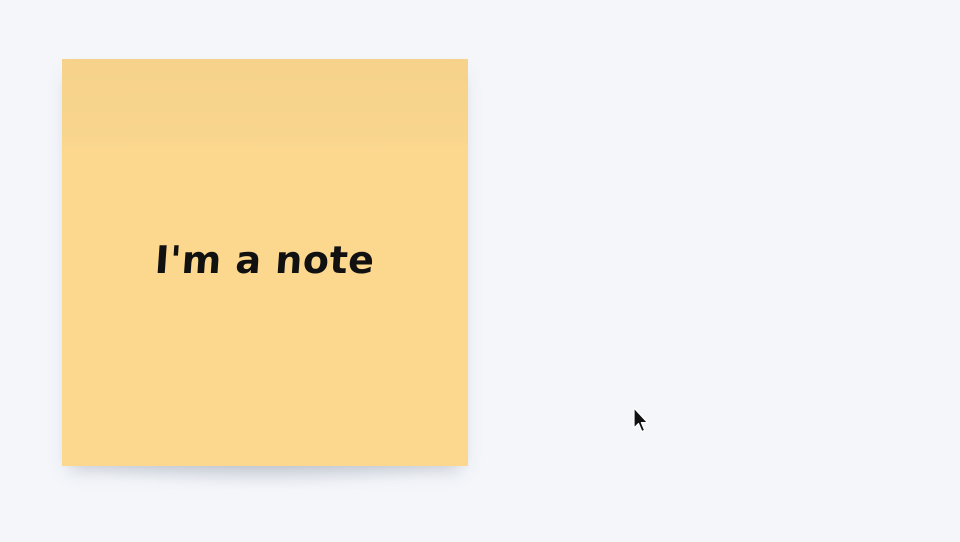 The height and width of the screenshot is (542, 960). I want to click on sticky-note-adhesive-strip, so click(265, 104).